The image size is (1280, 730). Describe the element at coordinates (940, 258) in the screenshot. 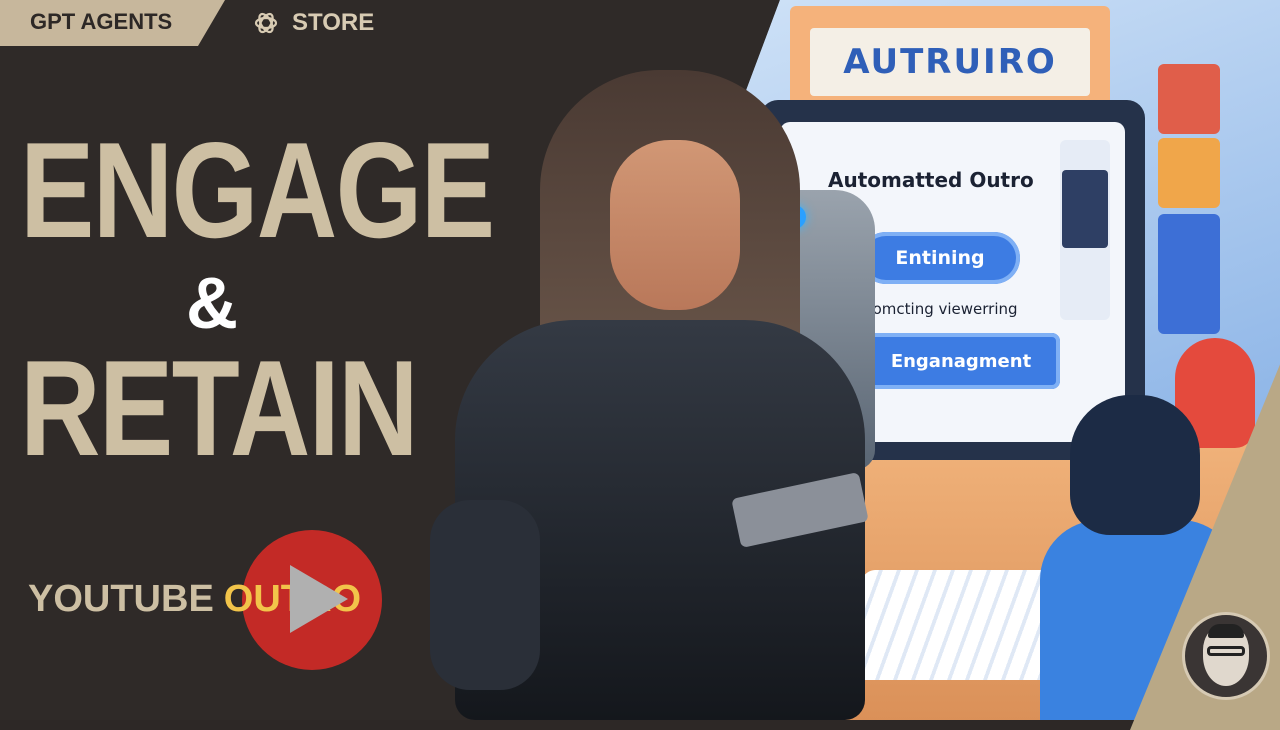

I see `screen-button-primary: Entining` at that location.